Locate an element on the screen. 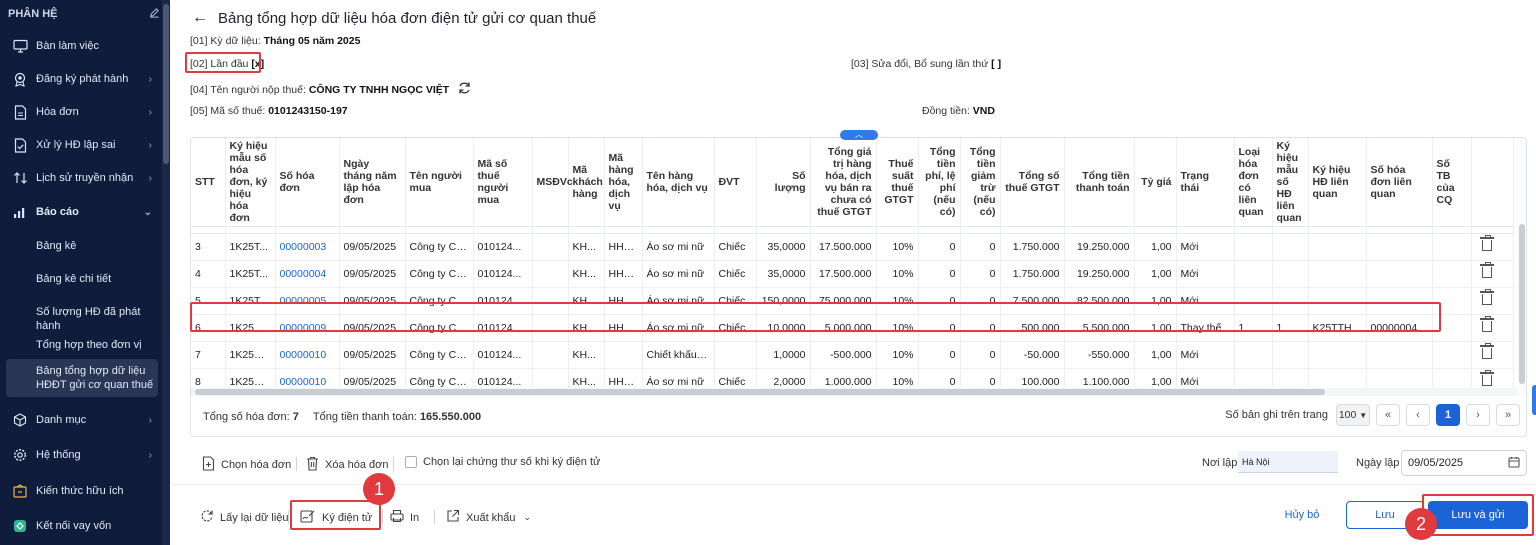 The image size is (1536, 545). checkbox is located at coordinates (411, 462).